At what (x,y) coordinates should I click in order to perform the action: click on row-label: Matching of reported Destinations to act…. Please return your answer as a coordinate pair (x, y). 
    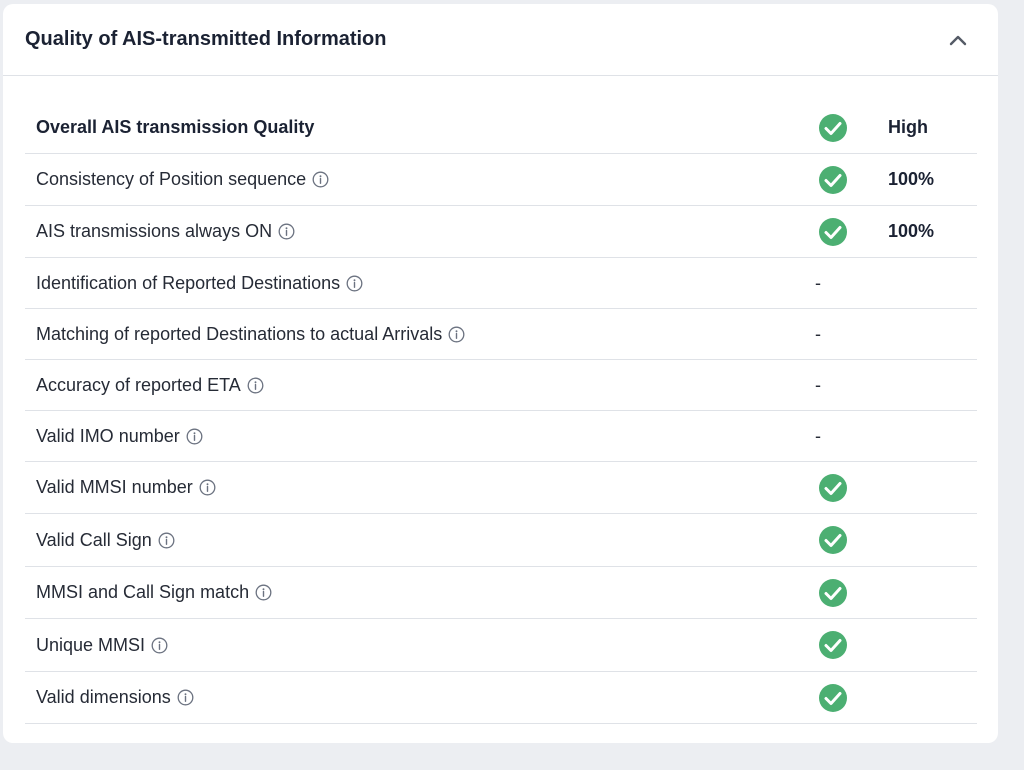
    Looking at the image, I should click on (250, 334).